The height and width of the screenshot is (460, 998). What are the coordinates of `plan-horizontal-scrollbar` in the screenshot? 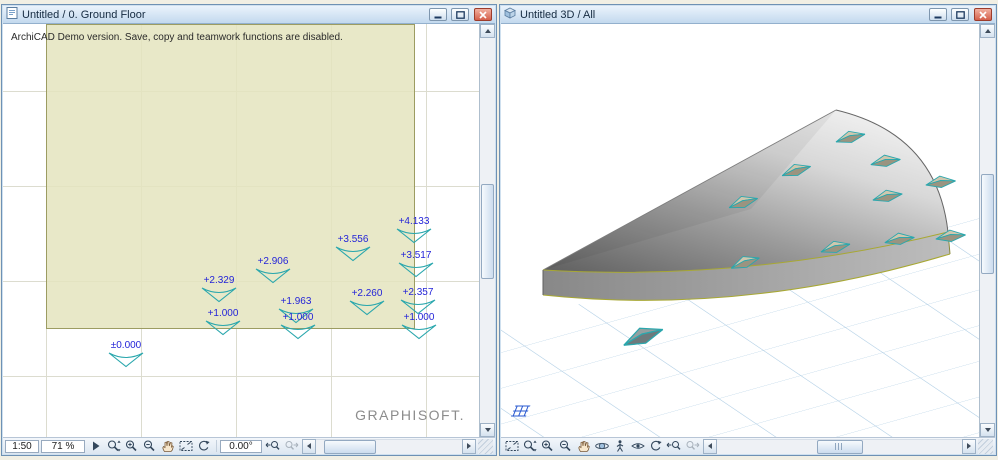 It's located at (389, 446).